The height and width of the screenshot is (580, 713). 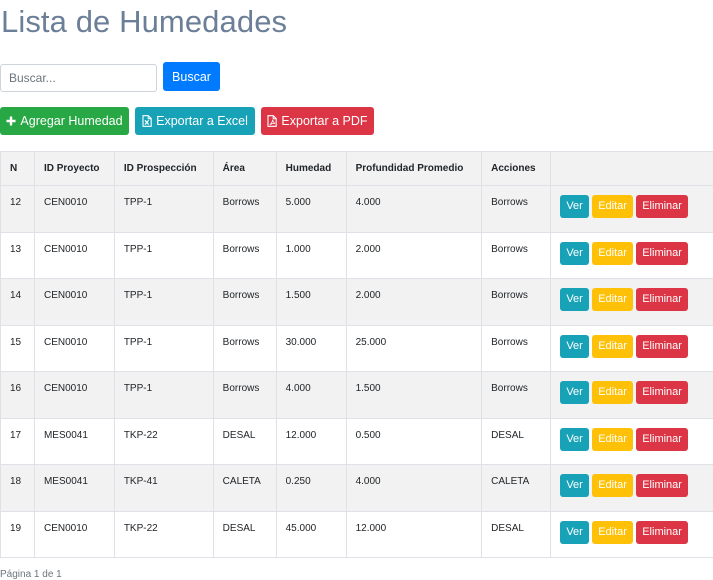 I want to click on add-humidity-label: Agregar Humedad, so click(x=71, y=121).